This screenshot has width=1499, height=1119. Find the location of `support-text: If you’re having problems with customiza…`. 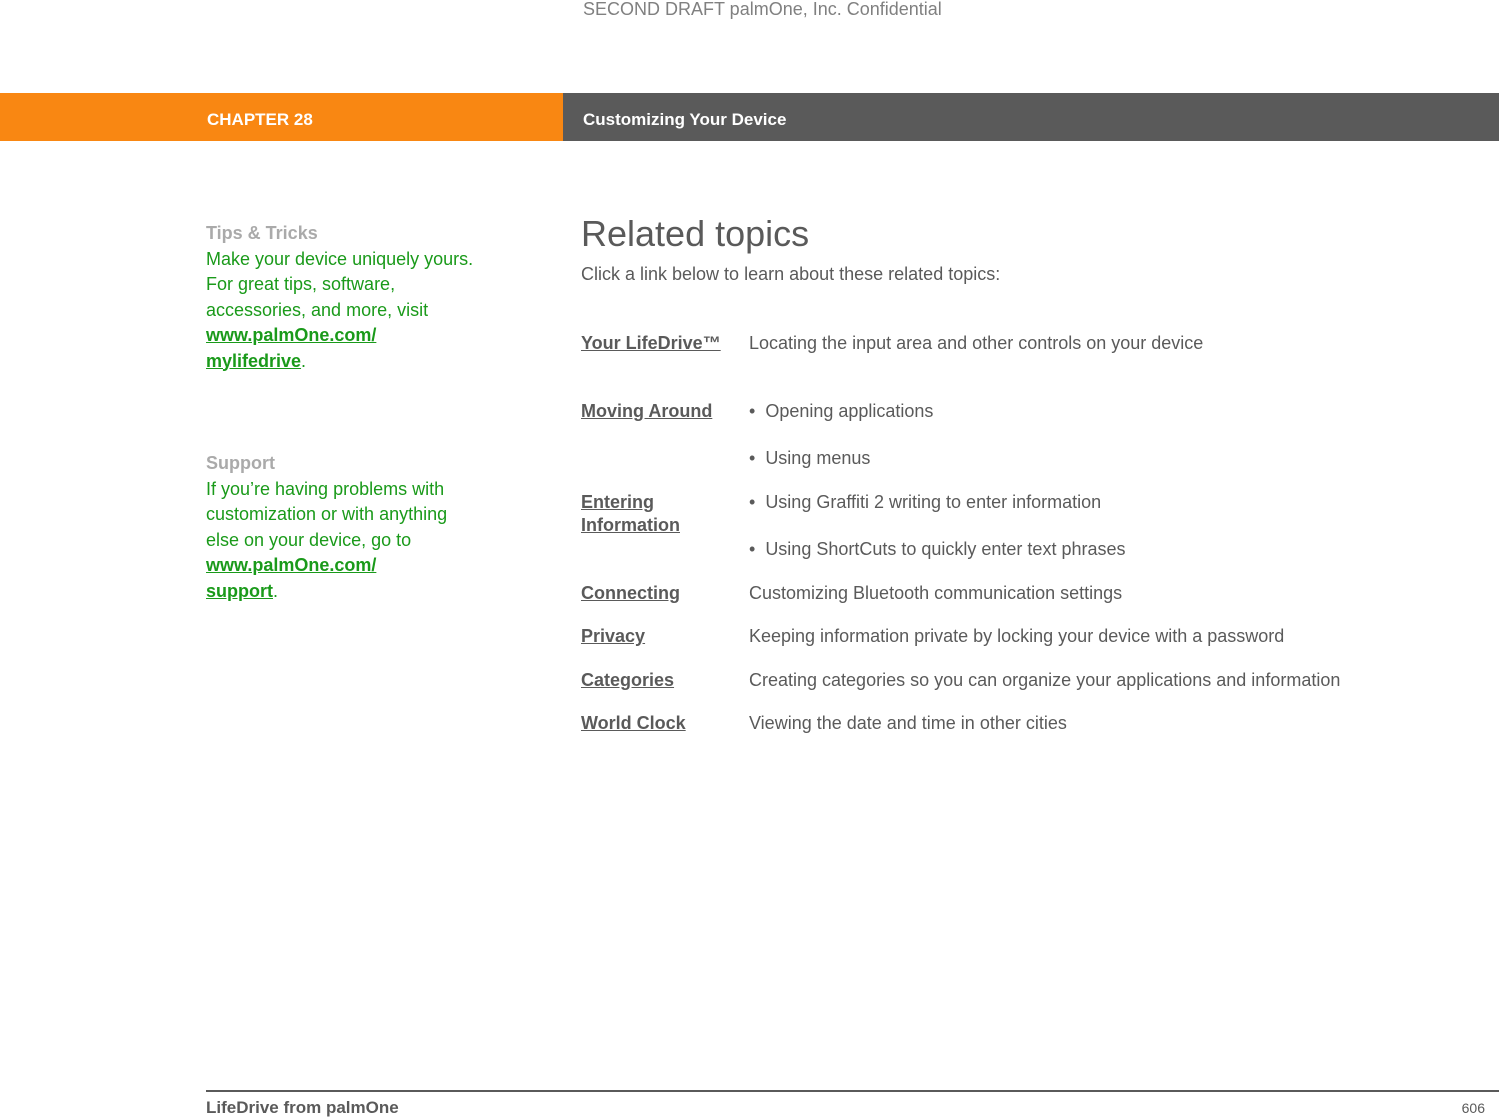

support-text: If you’re having problems with customiza… is located at coordinates (327, 539).